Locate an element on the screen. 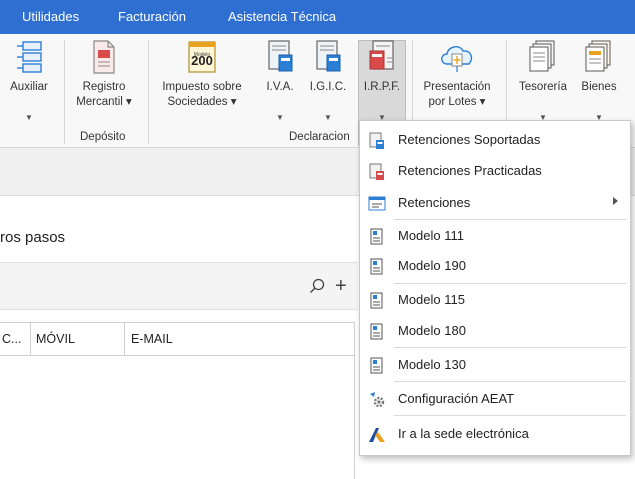  menu-item-modelo-130: Modelo 130 is located at coordinates (495, 365).